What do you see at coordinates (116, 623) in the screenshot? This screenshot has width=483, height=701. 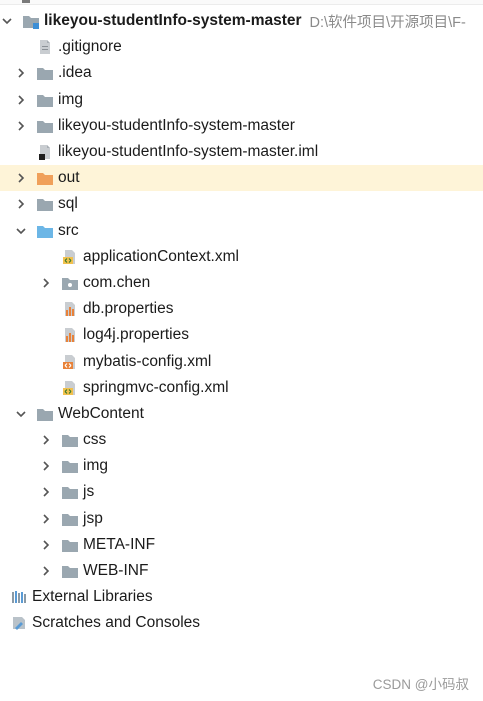 I see `tree-label: Scratches and Consoles` at bounding box center [116, 623].